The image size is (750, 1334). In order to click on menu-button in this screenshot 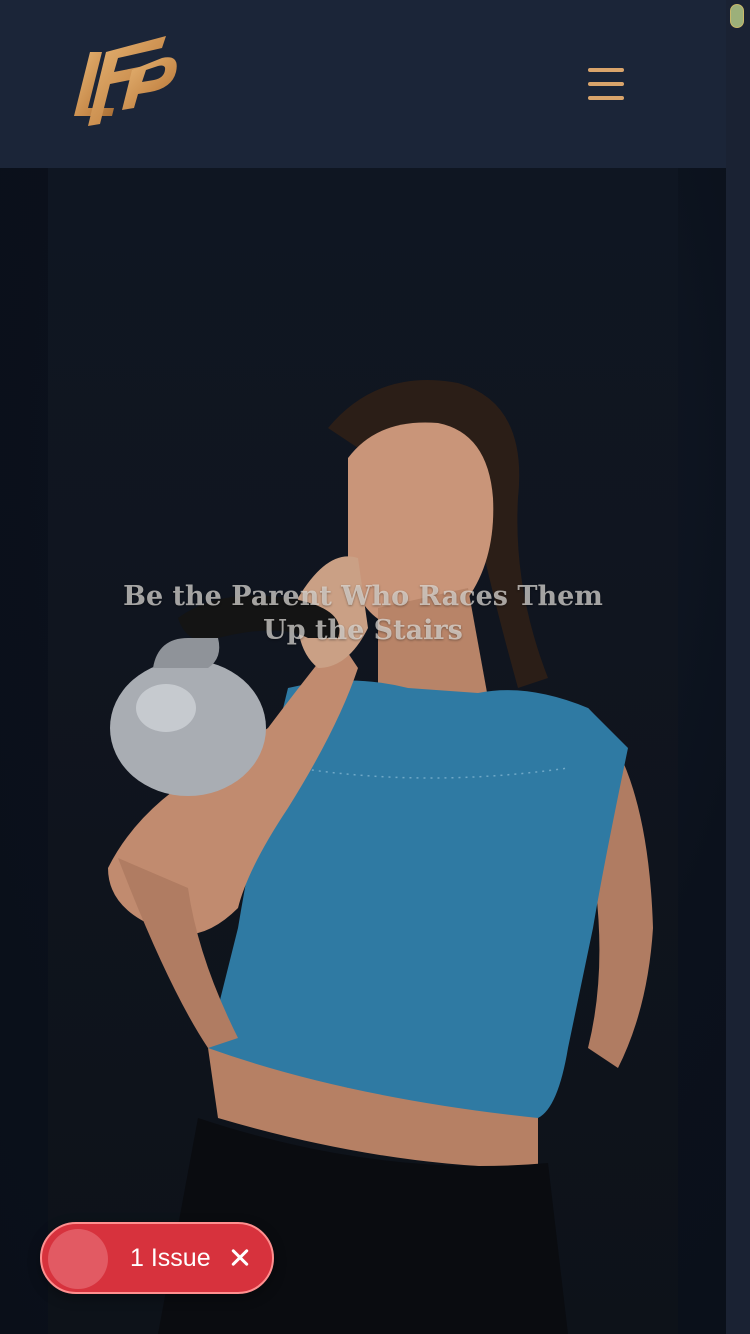, I will do `click(606, 84)`.